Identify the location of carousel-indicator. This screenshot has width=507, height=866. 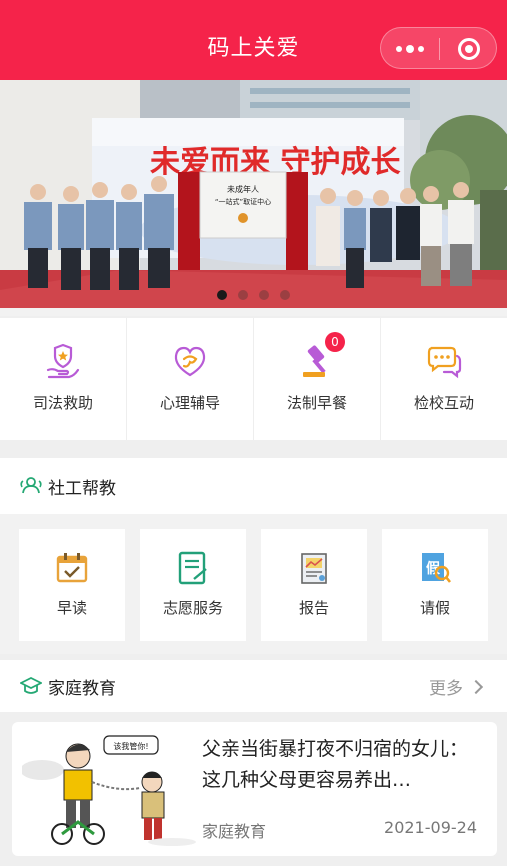
(253, 295).